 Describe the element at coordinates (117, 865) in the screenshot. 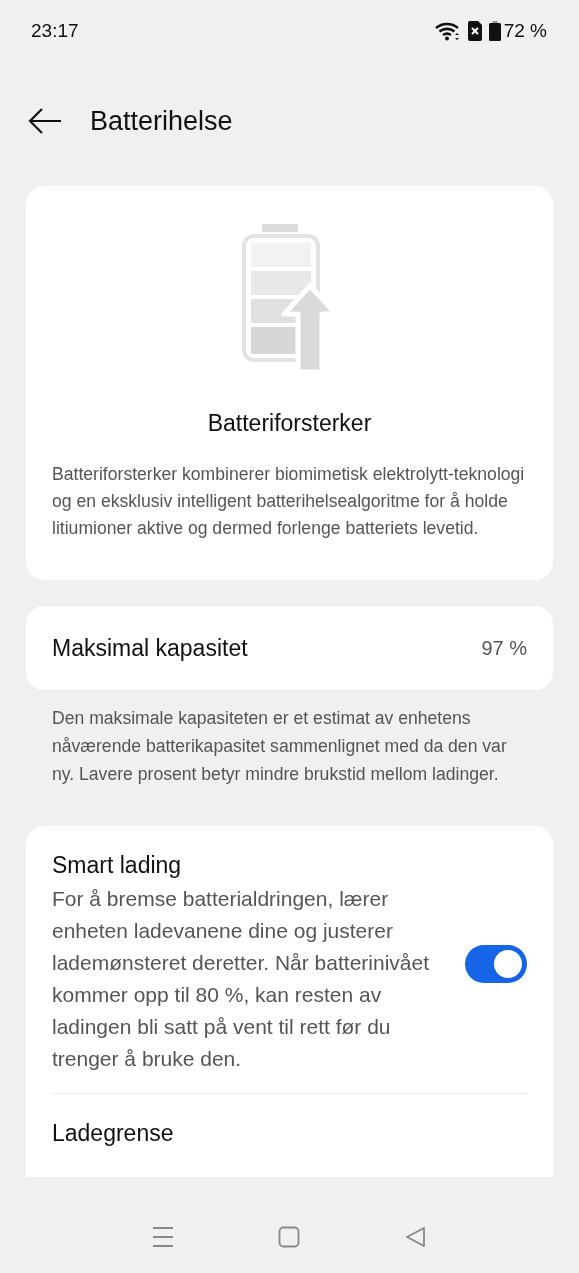

I see `setting-title: Smart lading` at that location.